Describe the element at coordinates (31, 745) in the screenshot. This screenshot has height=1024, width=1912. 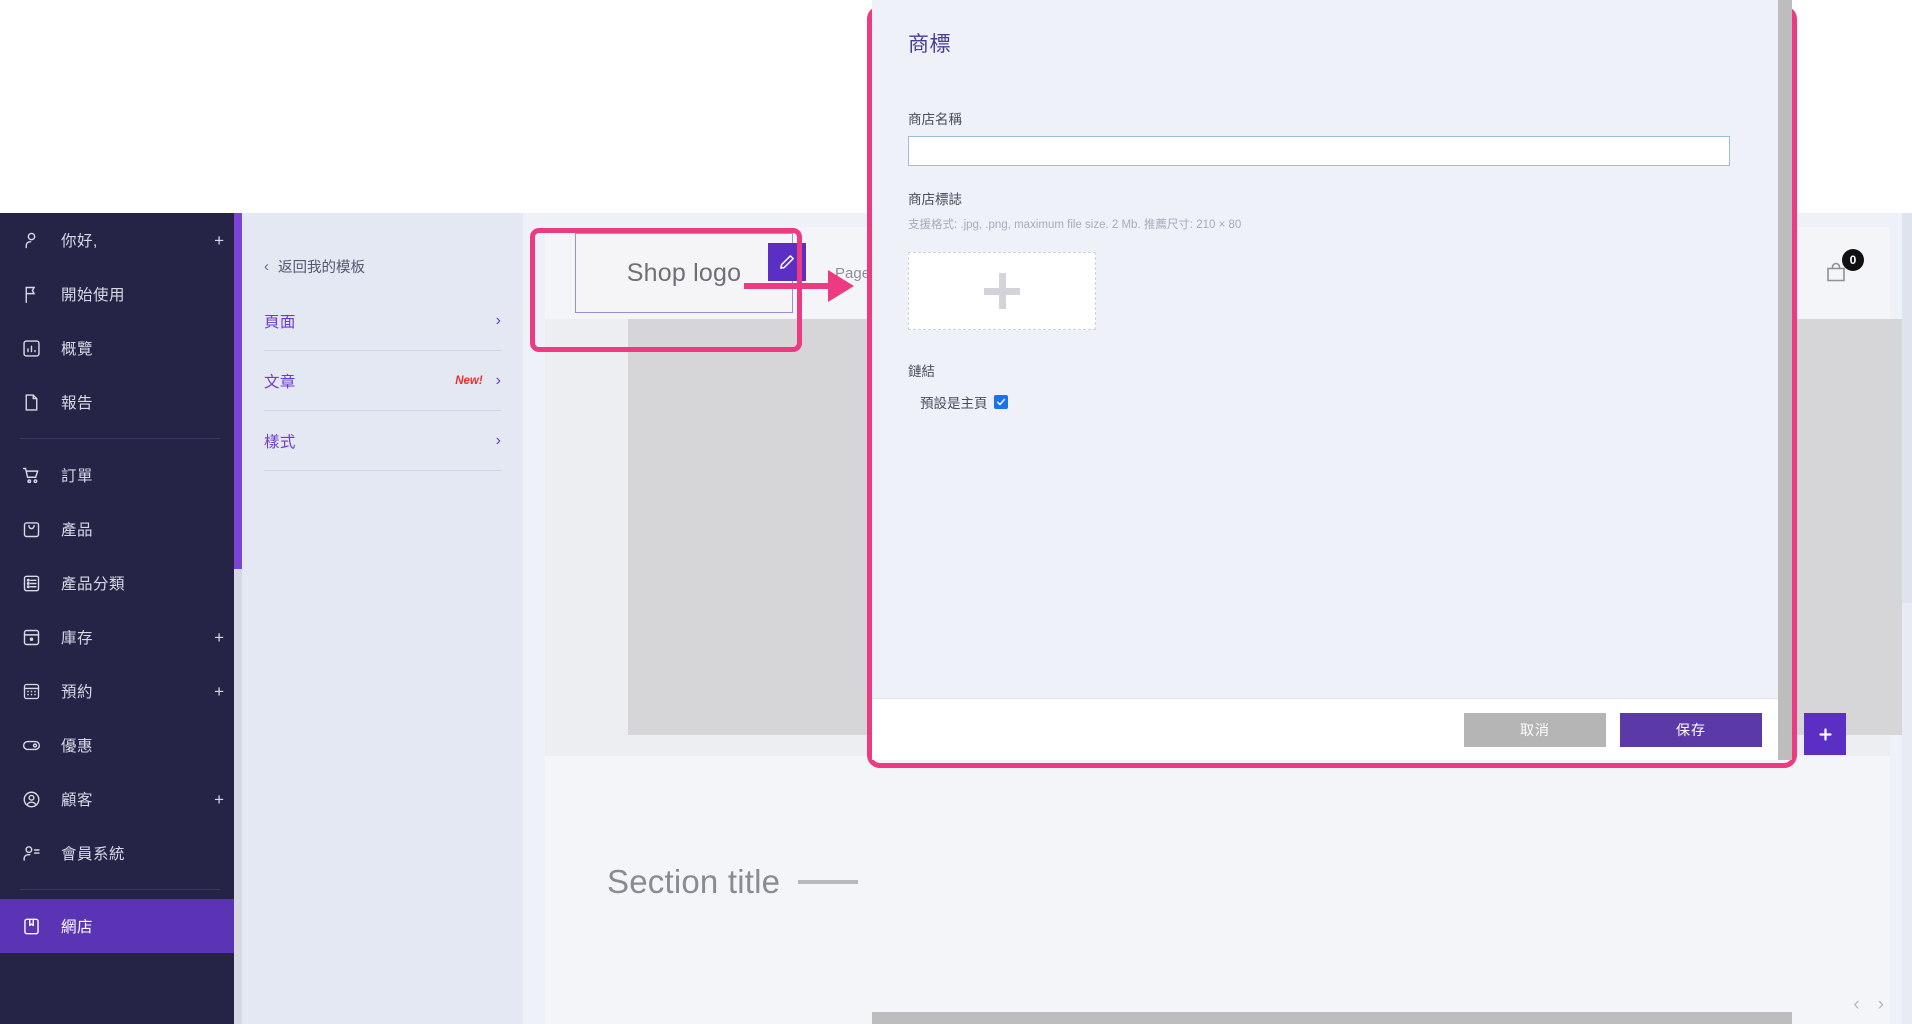
I see `tag-icon` at that location.